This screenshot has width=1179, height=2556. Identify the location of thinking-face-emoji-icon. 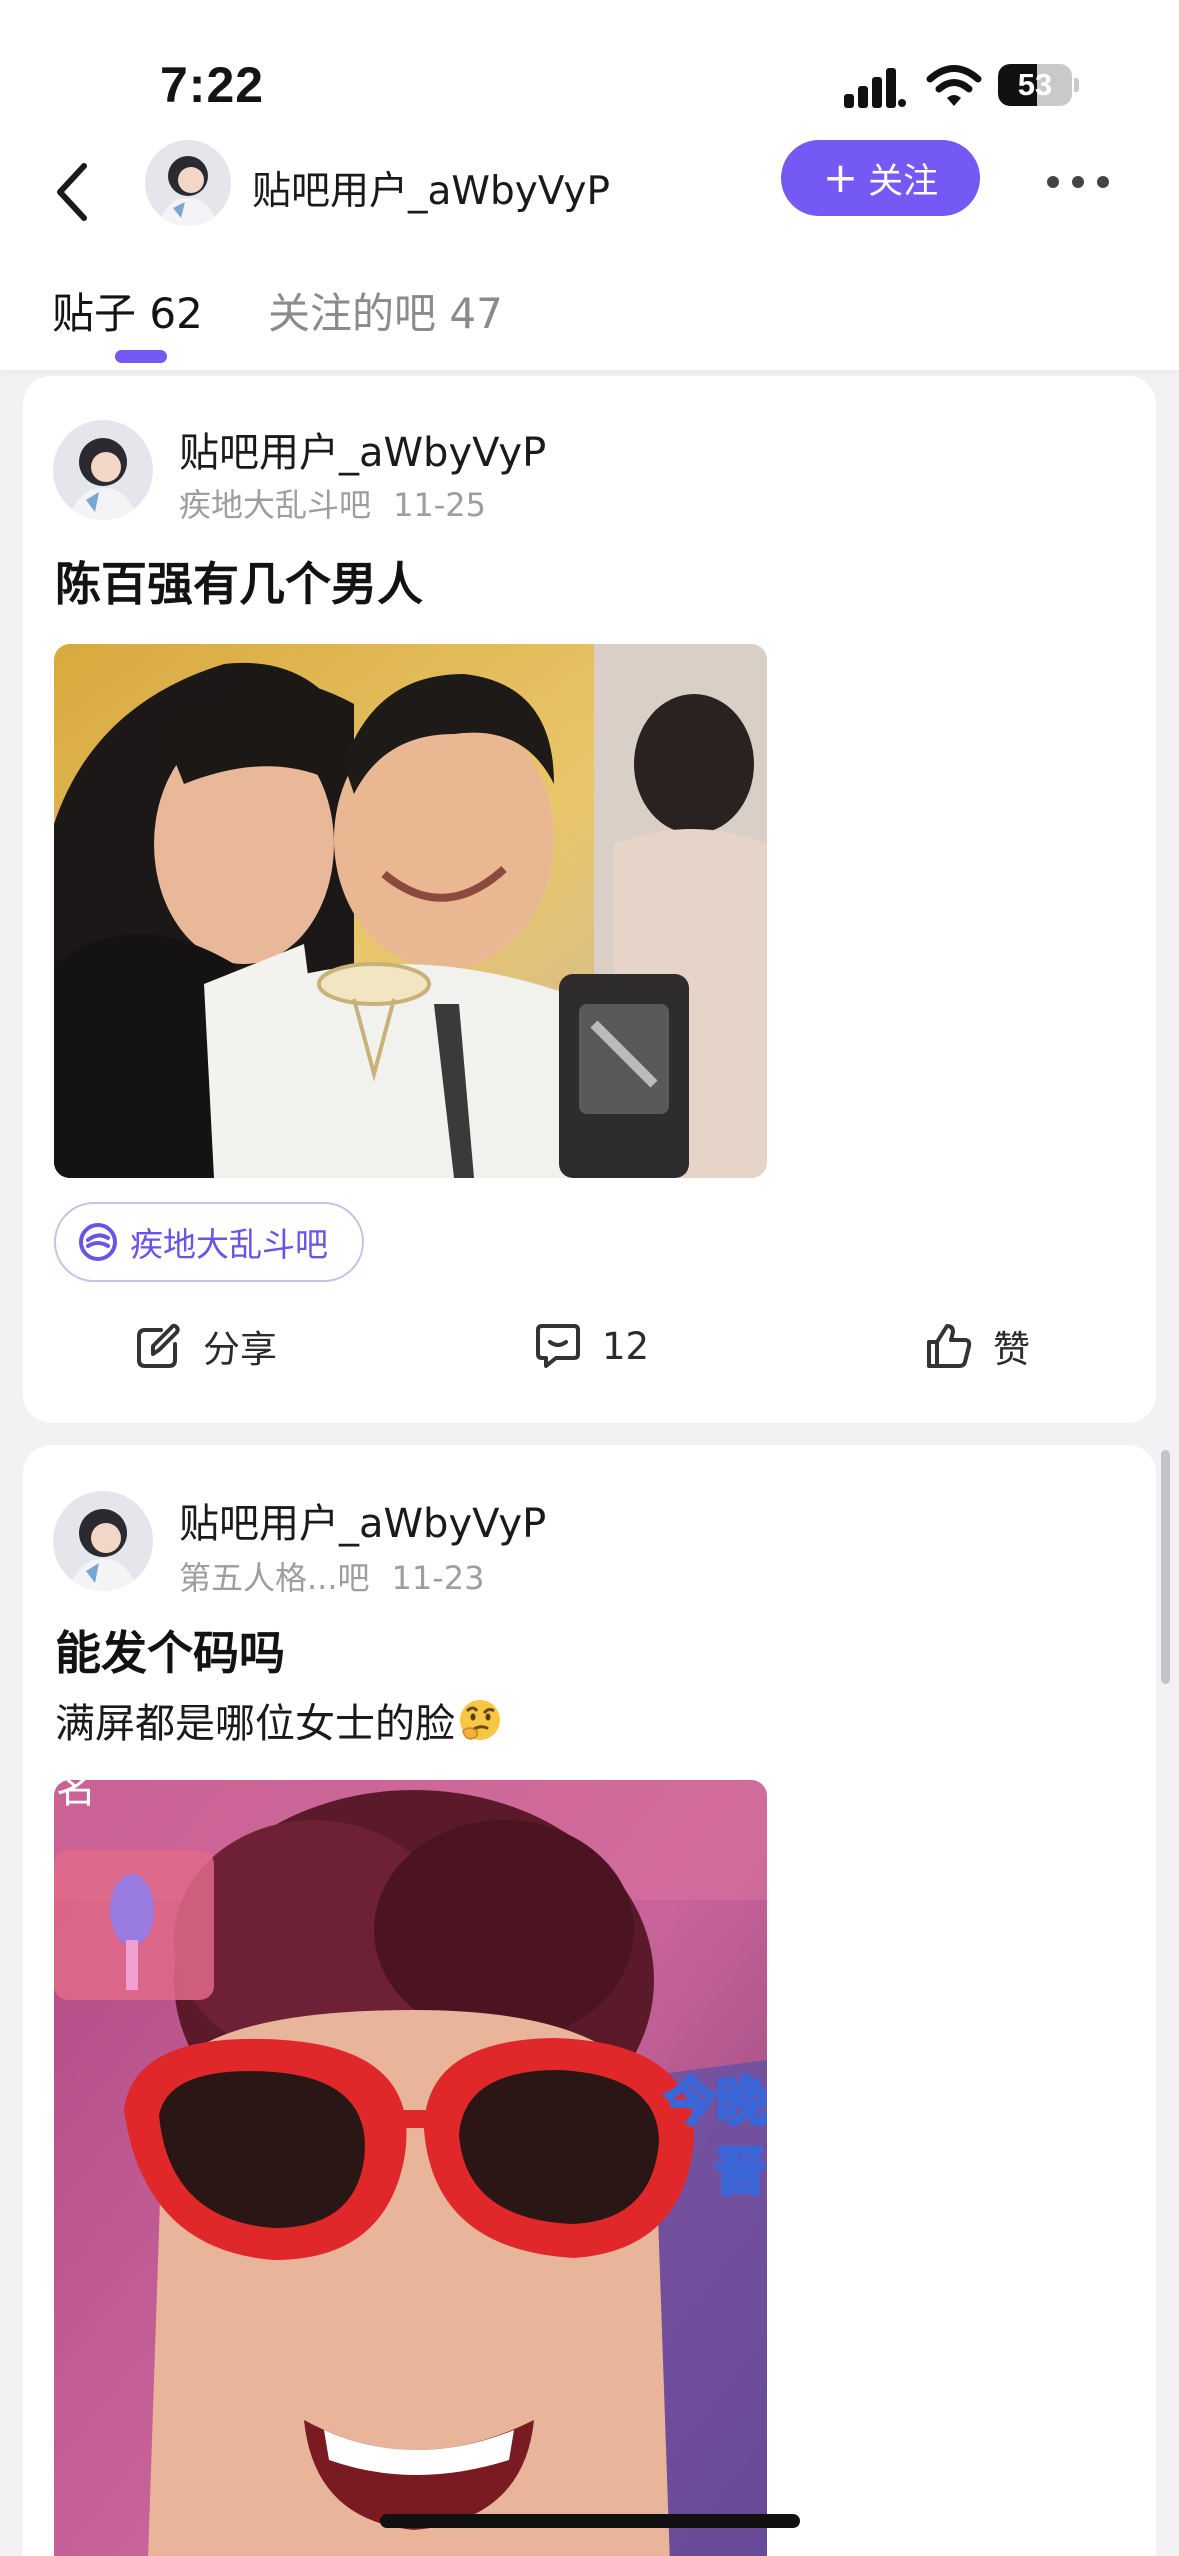
(480, 1720).